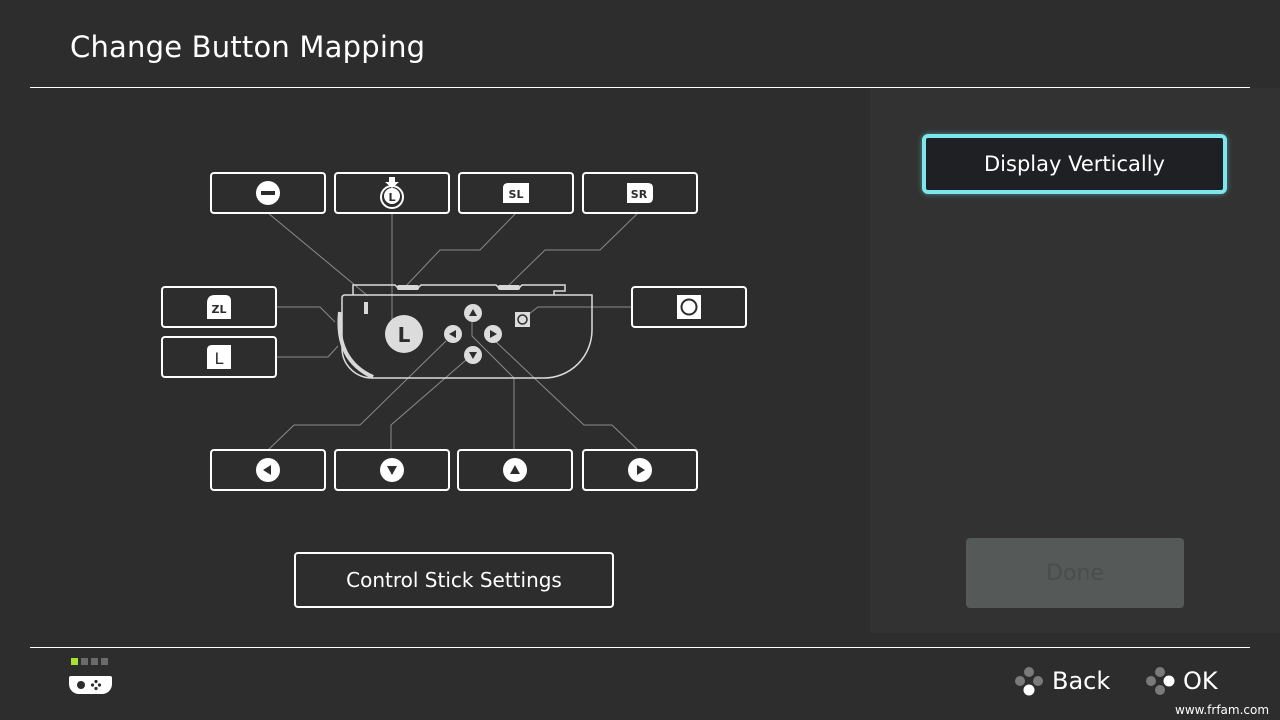 The image size is (1280, 720). I want to click on map-button-stick-press: L, so click(392, 193).